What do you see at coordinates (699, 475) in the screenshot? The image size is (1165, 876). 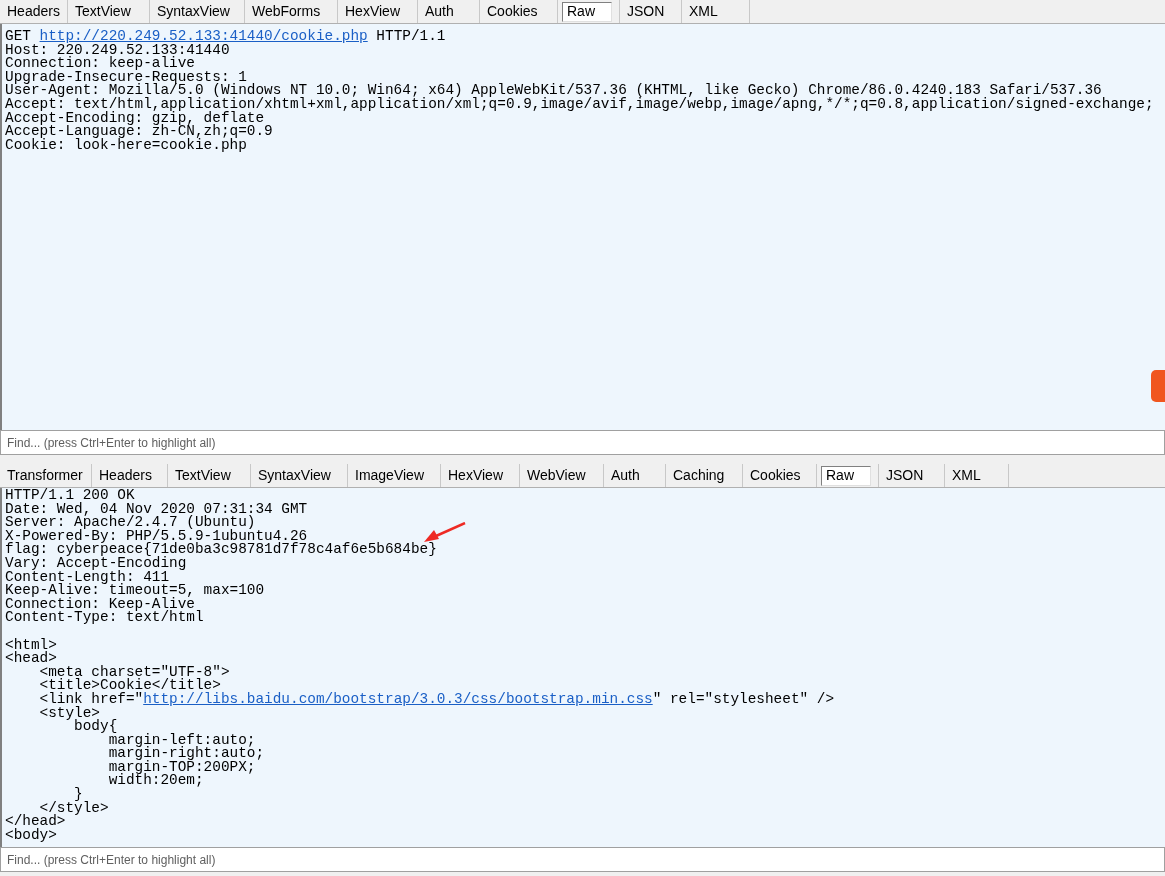 I see `tab: Caching` at bounding box center [699, 475].